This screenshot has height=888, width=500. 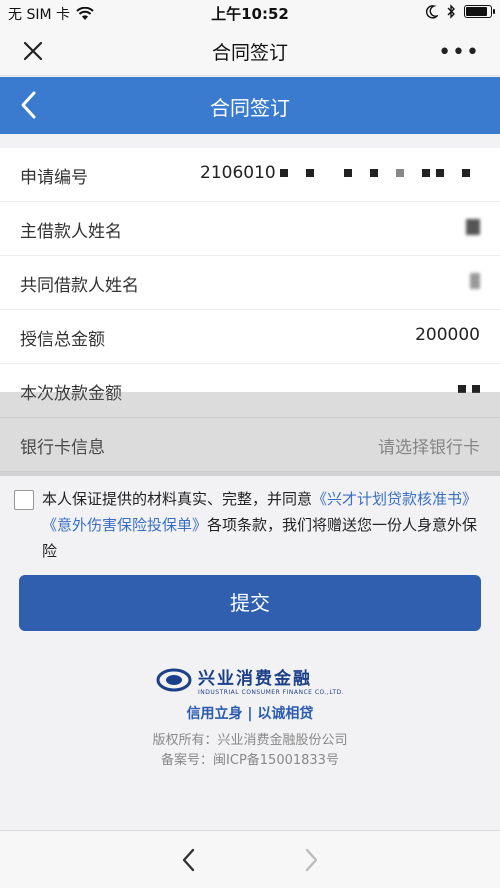 I want to click on bluetooth-icon, so click(x=451, y=11).